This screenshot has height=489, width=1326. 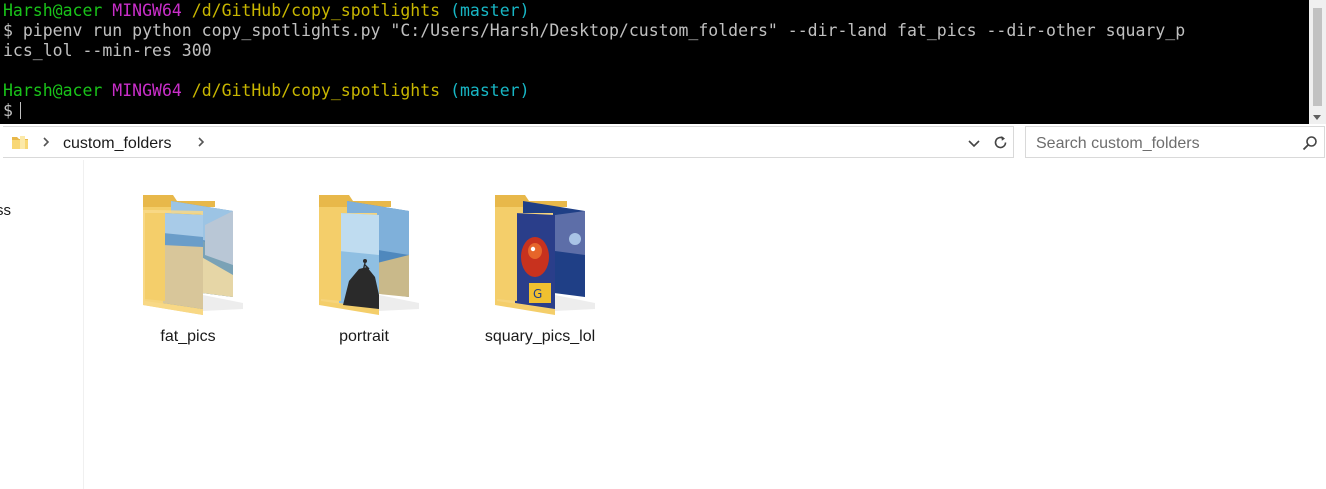 What do you see at coordinates (42, 324) in the screenshot?
I see `navigation-pane: ss` at bounding box center [42, 324].